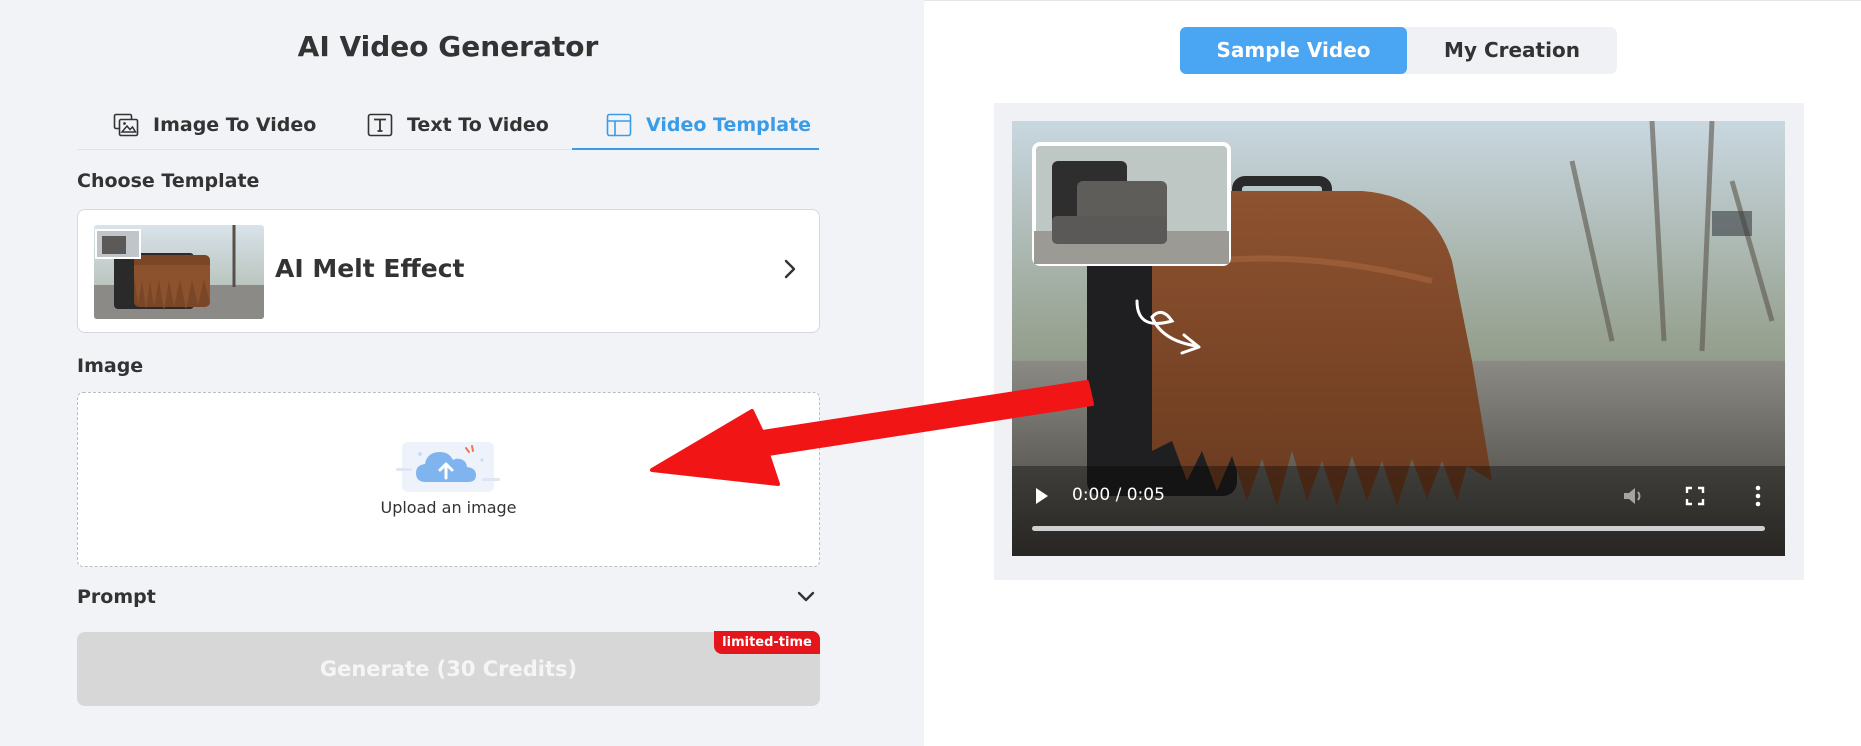 The image size is (1861, 746). I want to click on video-time: 0:00 / 0:05, so click(1118, 495).